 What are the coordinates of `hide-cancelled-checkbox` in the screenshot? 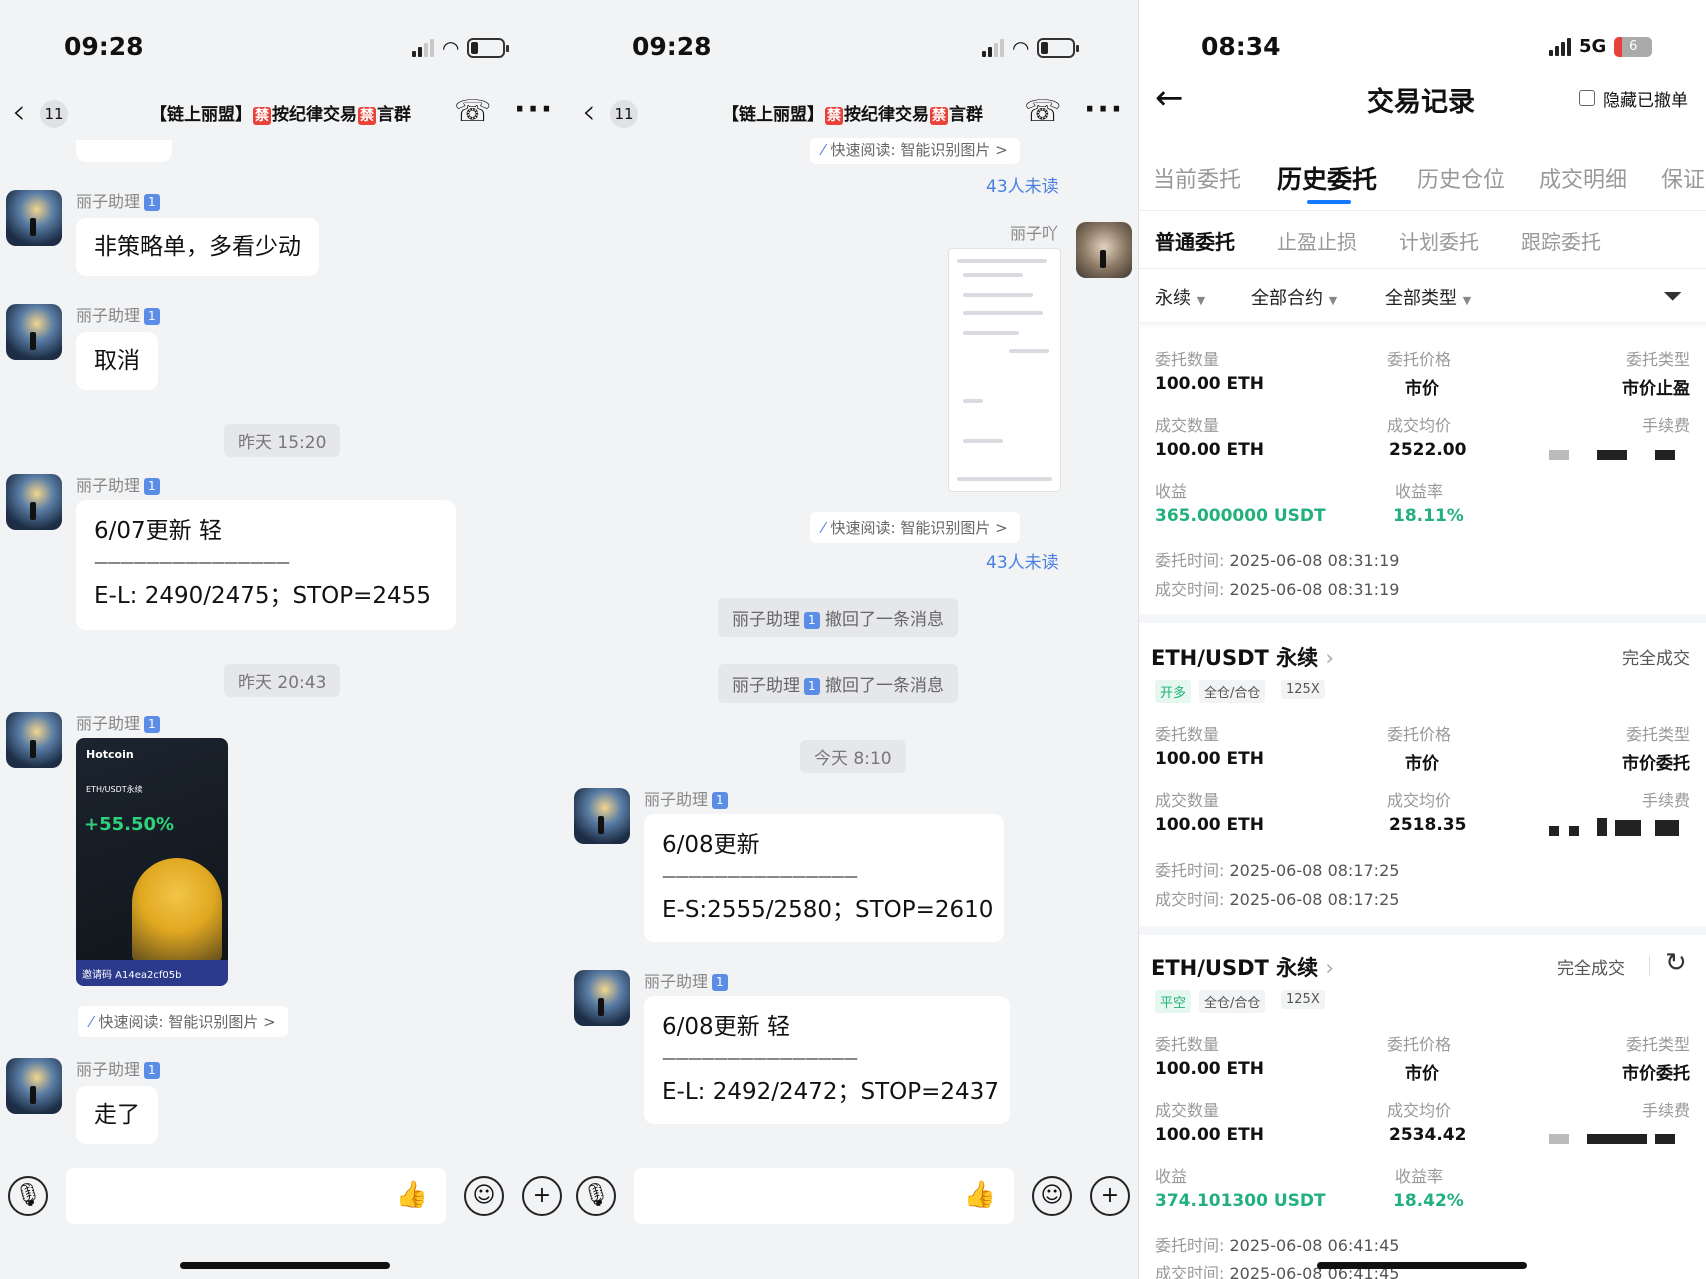 It's located at (1587, 98).